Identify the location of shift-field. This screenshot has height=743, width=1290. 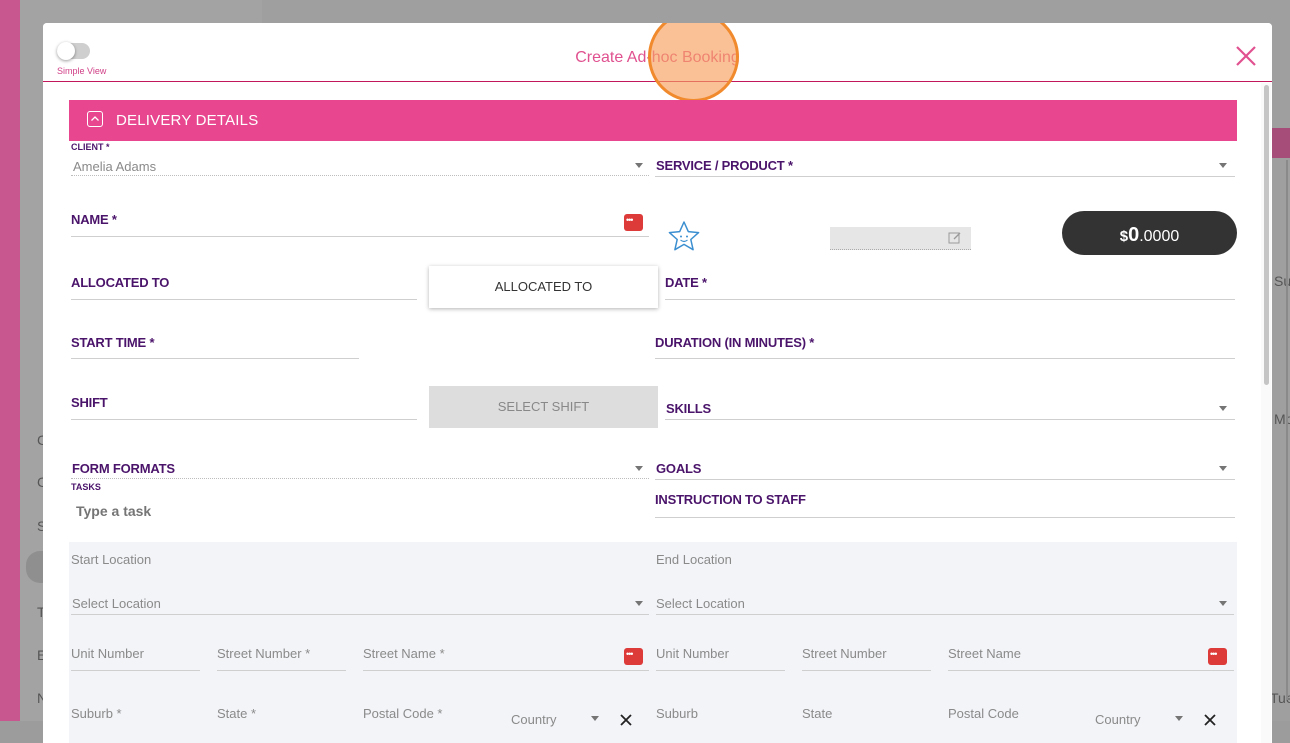
(244, 419).